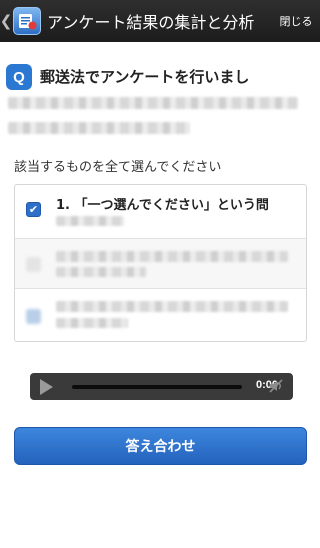 The width and height of the screenshot is (320, 548). What do you see at coordinates (33, 209) in the screenshot?
I see `checkbox-checked-icon: ✔` at bounding box center [33, 209].